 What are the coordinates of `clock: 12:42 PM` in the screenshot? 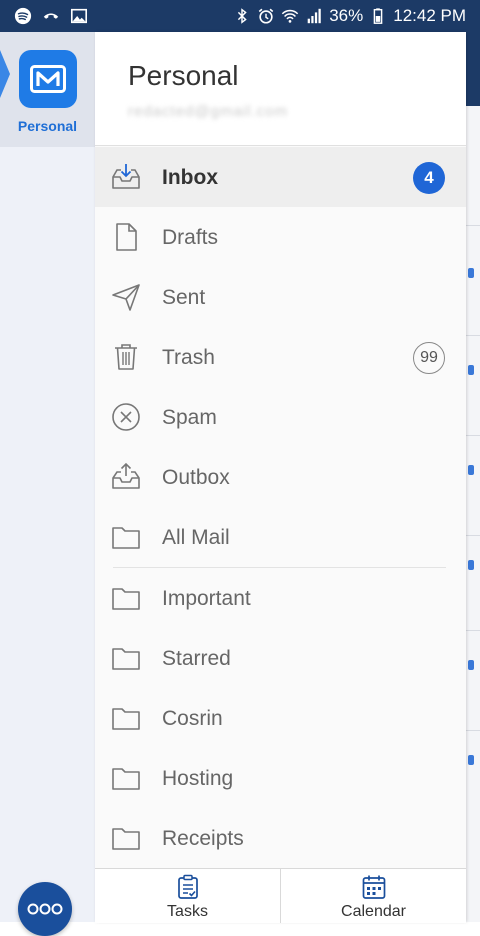 It's located at (429, 15).